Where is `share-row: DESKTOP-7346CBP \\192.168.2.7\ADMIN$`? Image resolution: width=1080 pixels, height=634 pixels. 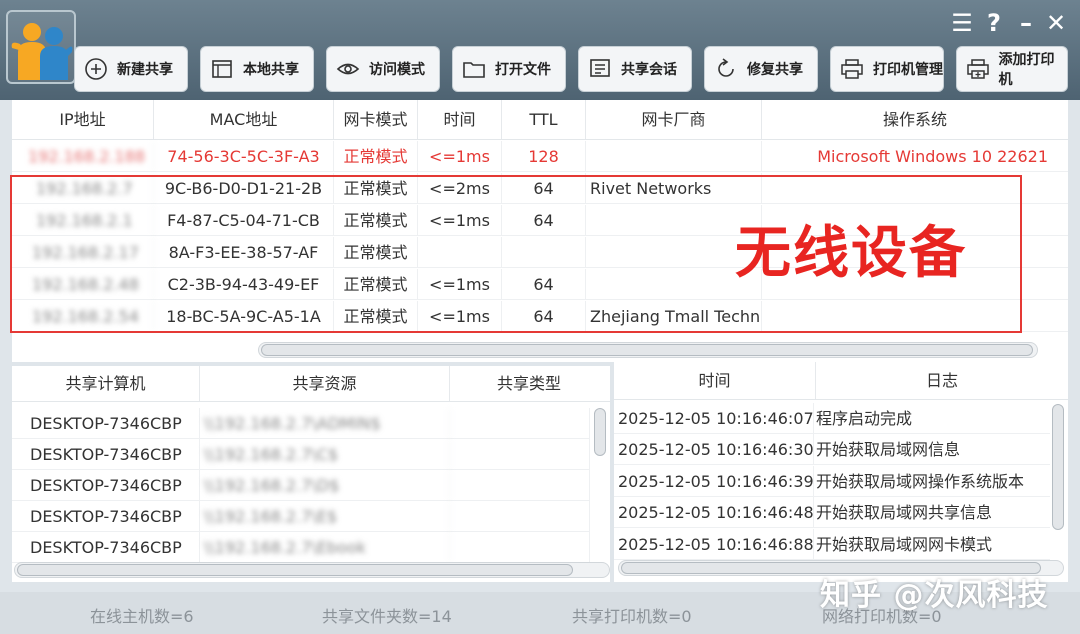 share-row: DESKTOP-7346CBP \\192.168.2.7\ADMIN$ is located at coordinates (301, 423).